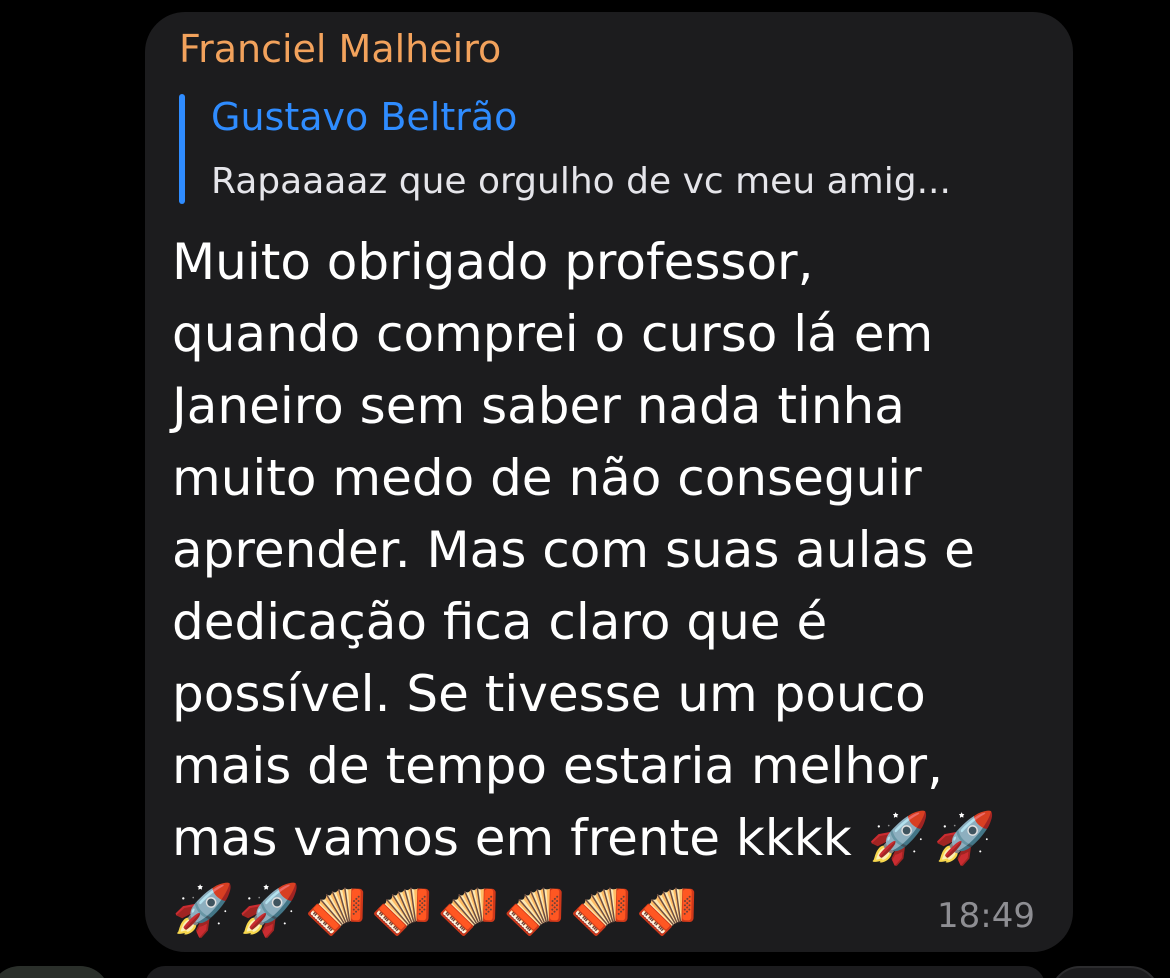 The height and width of the screenshot is (978, 1170). I want to click on emoji-row: 🚀🚀🪗🪗🪗🪗🪗🪗, so click(437, 910).